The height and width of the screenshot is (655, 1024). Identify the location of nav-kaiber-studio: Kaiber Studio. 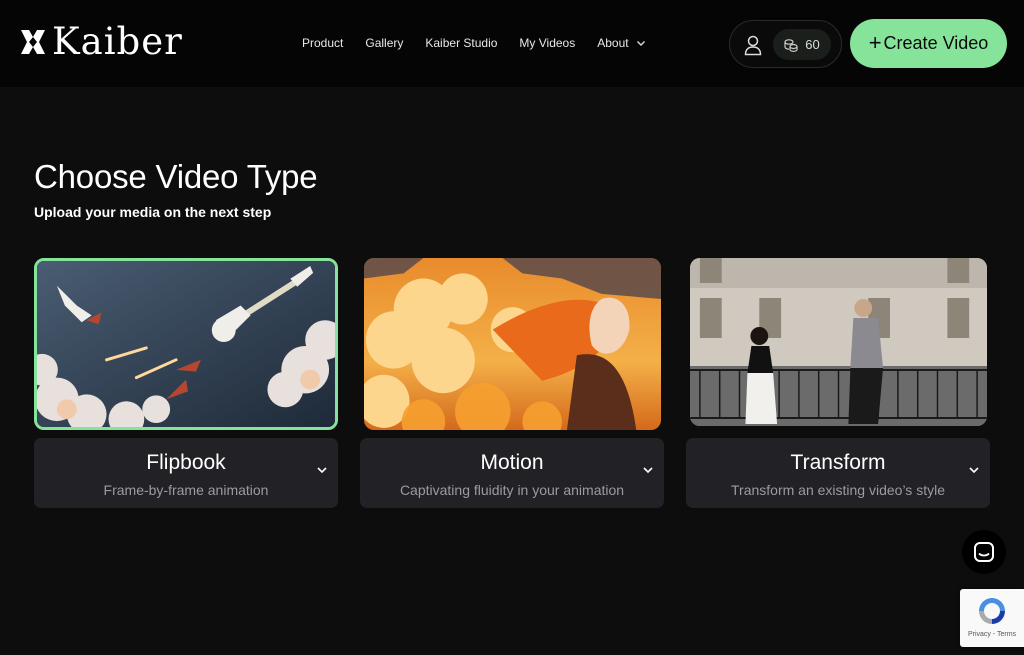
(461, 43).